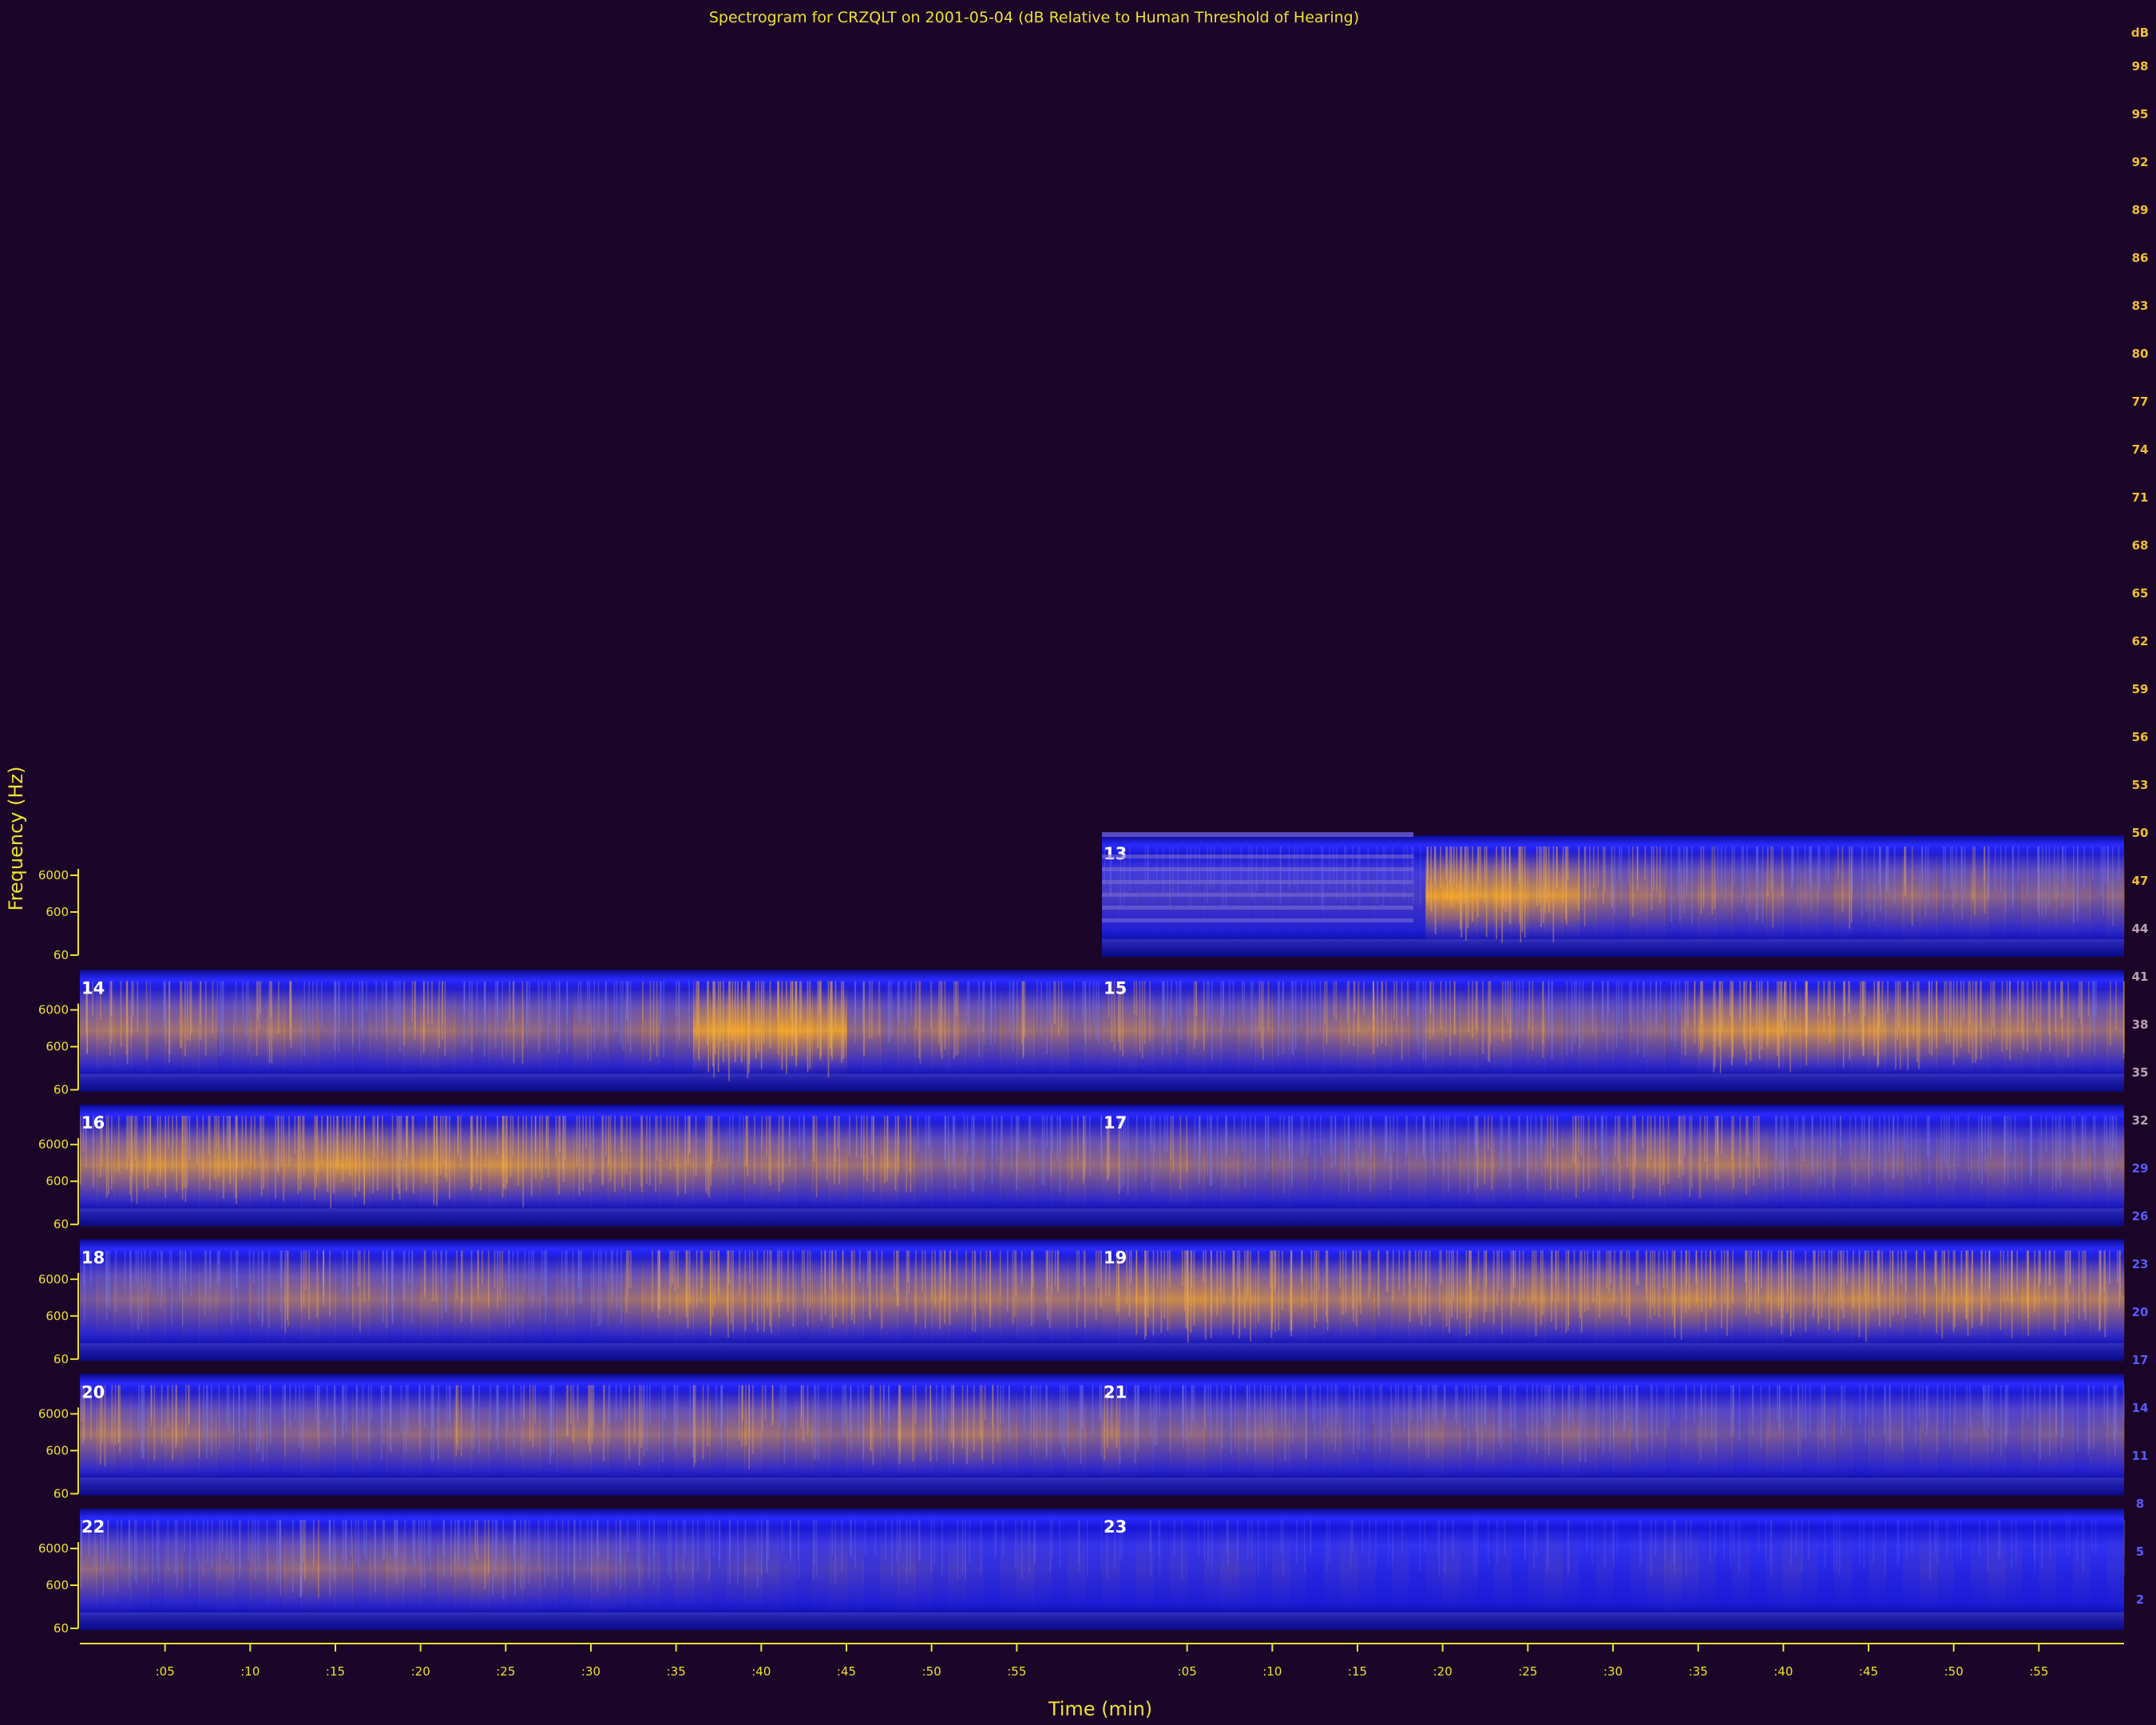 The image size is (2156, 1725). Describe the element at coordinates (420, 1672) in the screenshot. I see `x-tick-label: :20` at that location.